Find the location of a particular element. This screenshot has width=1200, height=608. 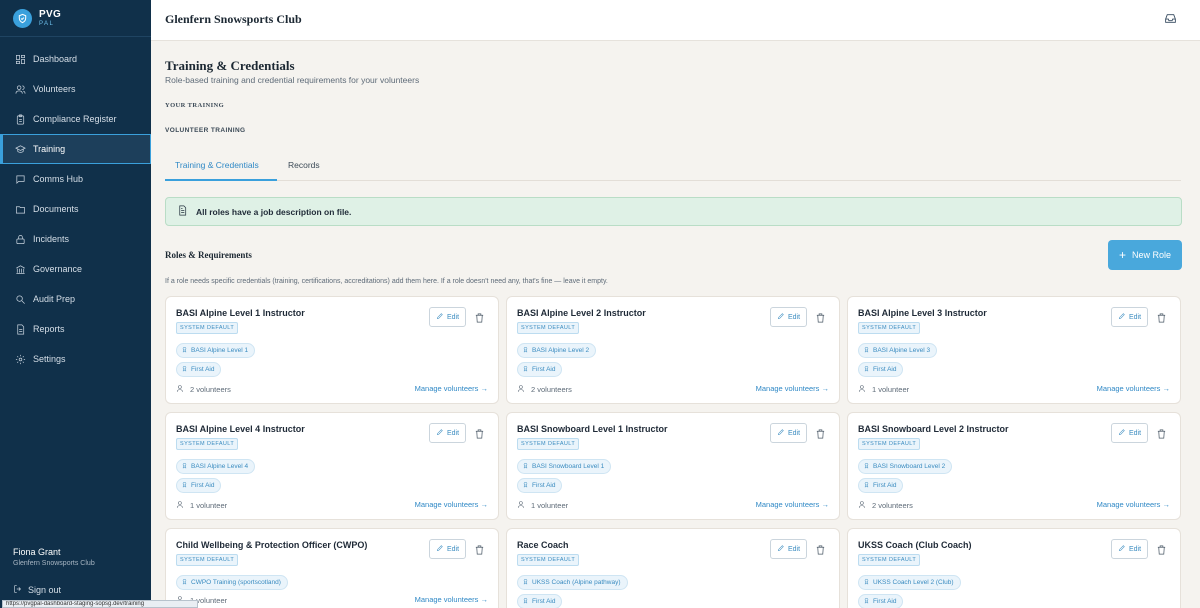

user-name: Fiona Grant is located at coordinates (37, 552).